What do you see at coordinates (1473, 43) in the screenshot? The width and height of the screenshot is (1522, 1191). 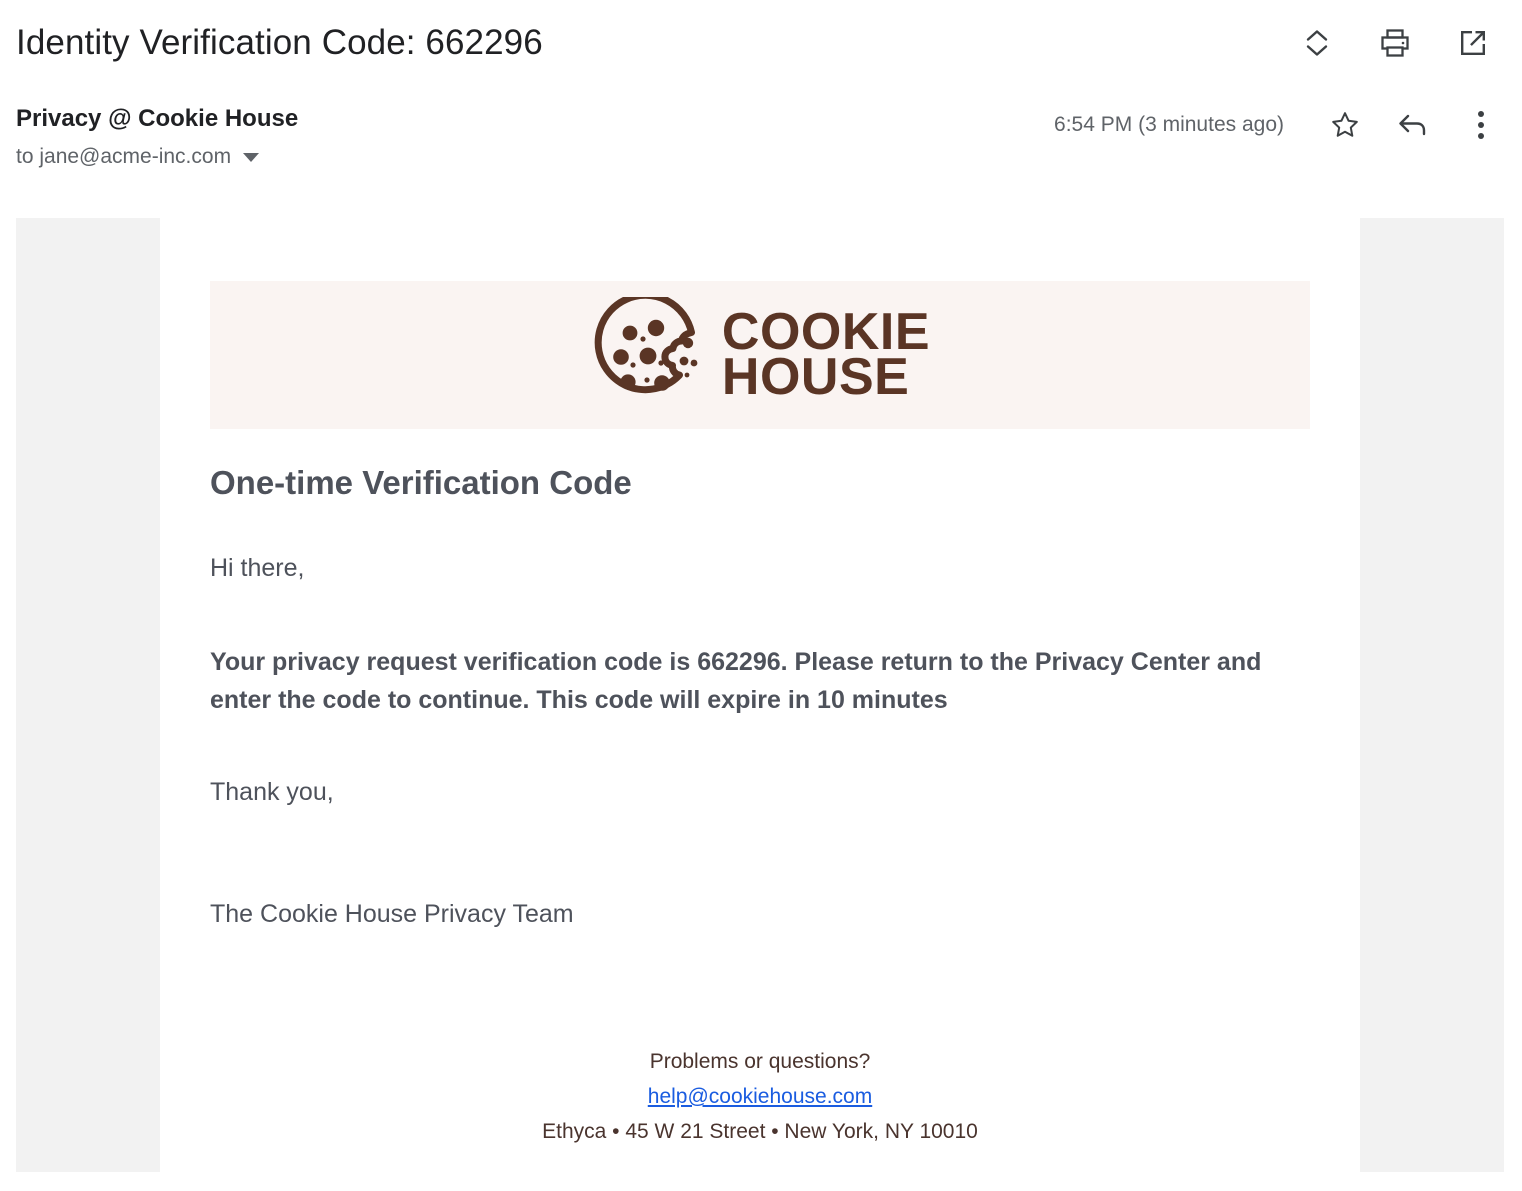 I see `open-in-new-window-icon` at bounding box center [1473, 43].